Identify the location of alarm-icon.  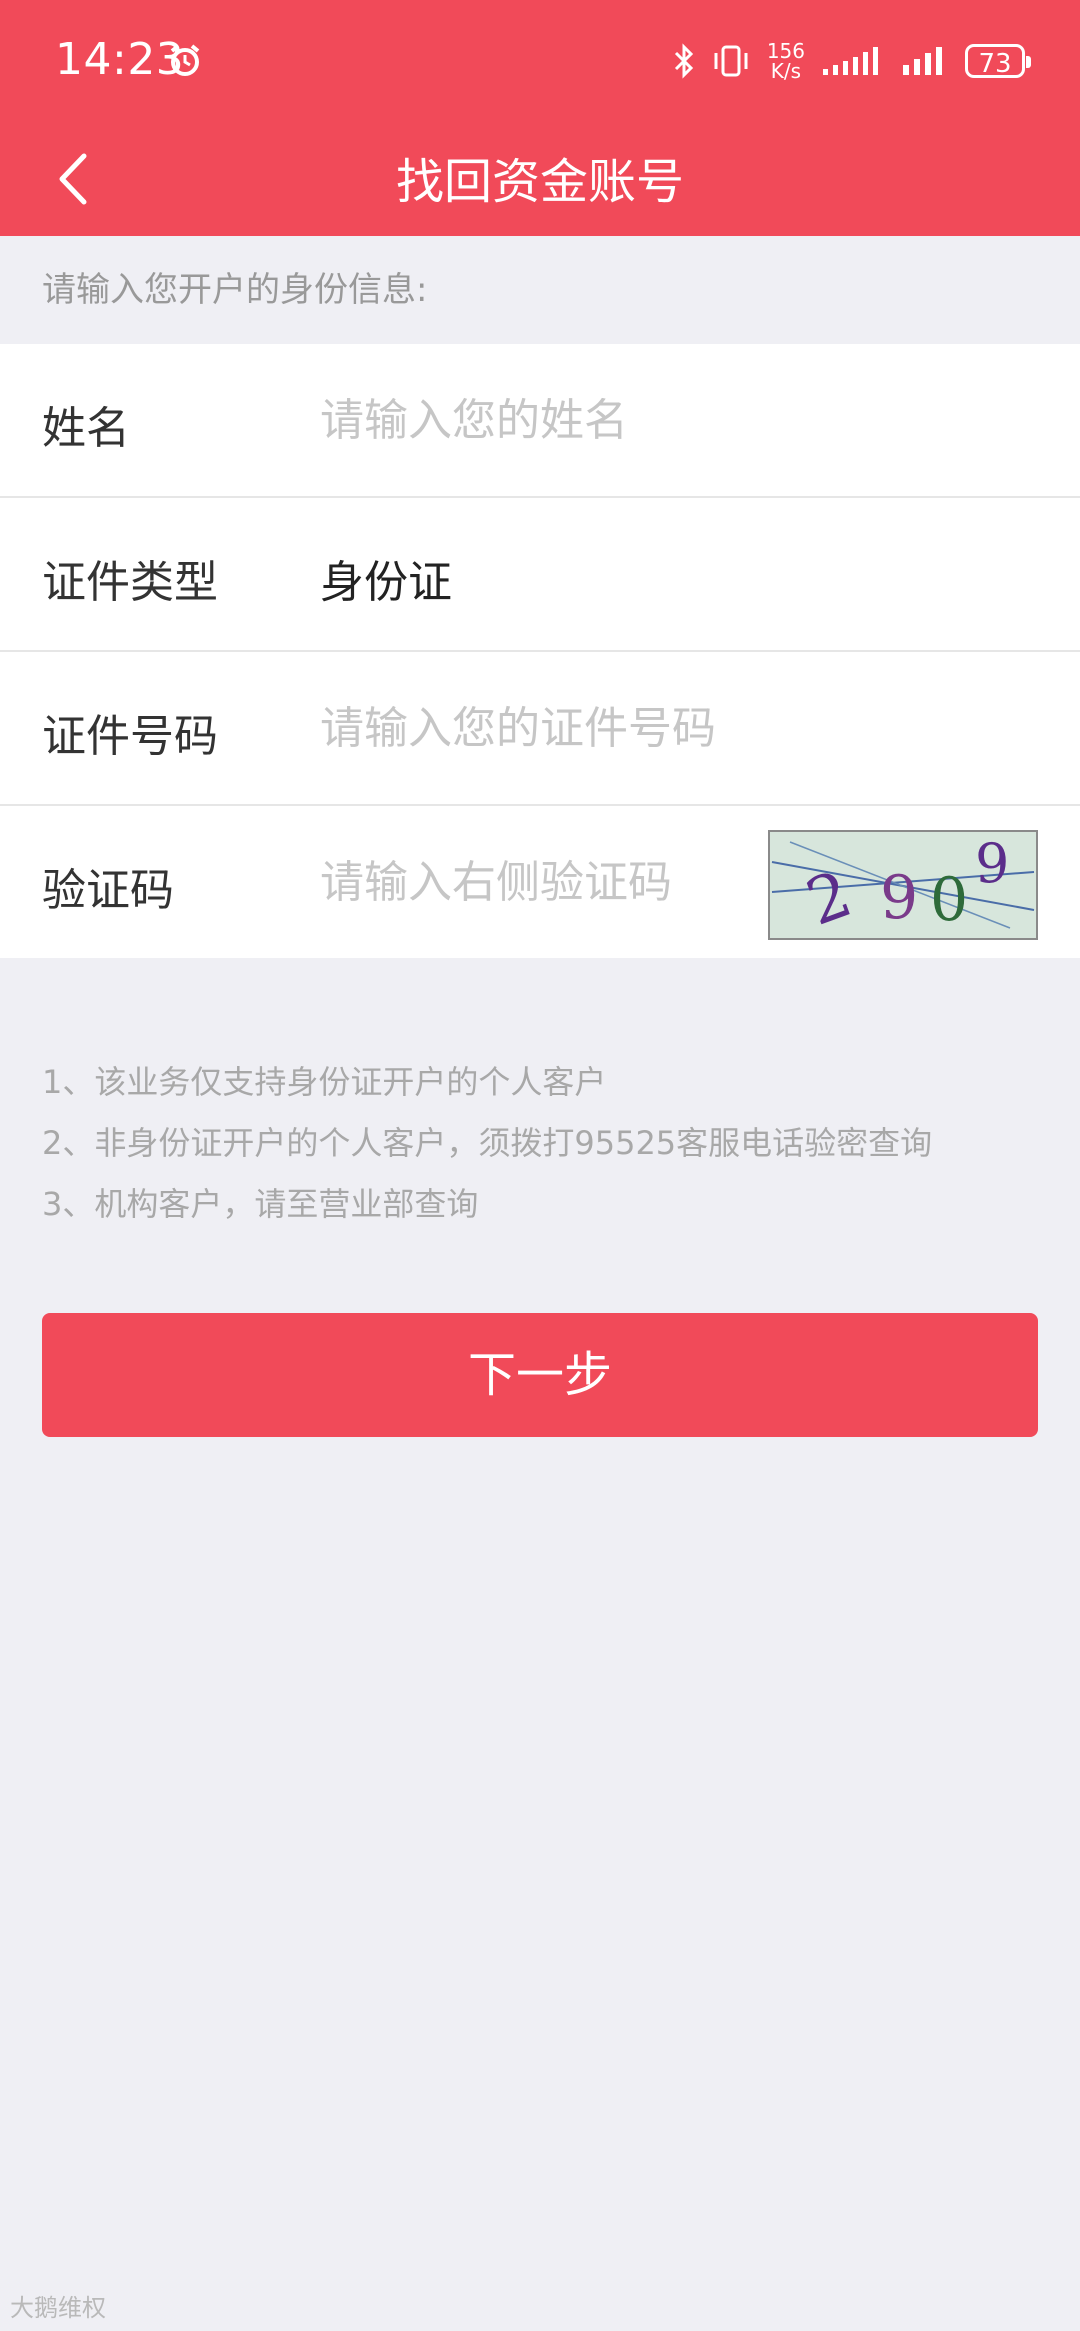
(185, 60).